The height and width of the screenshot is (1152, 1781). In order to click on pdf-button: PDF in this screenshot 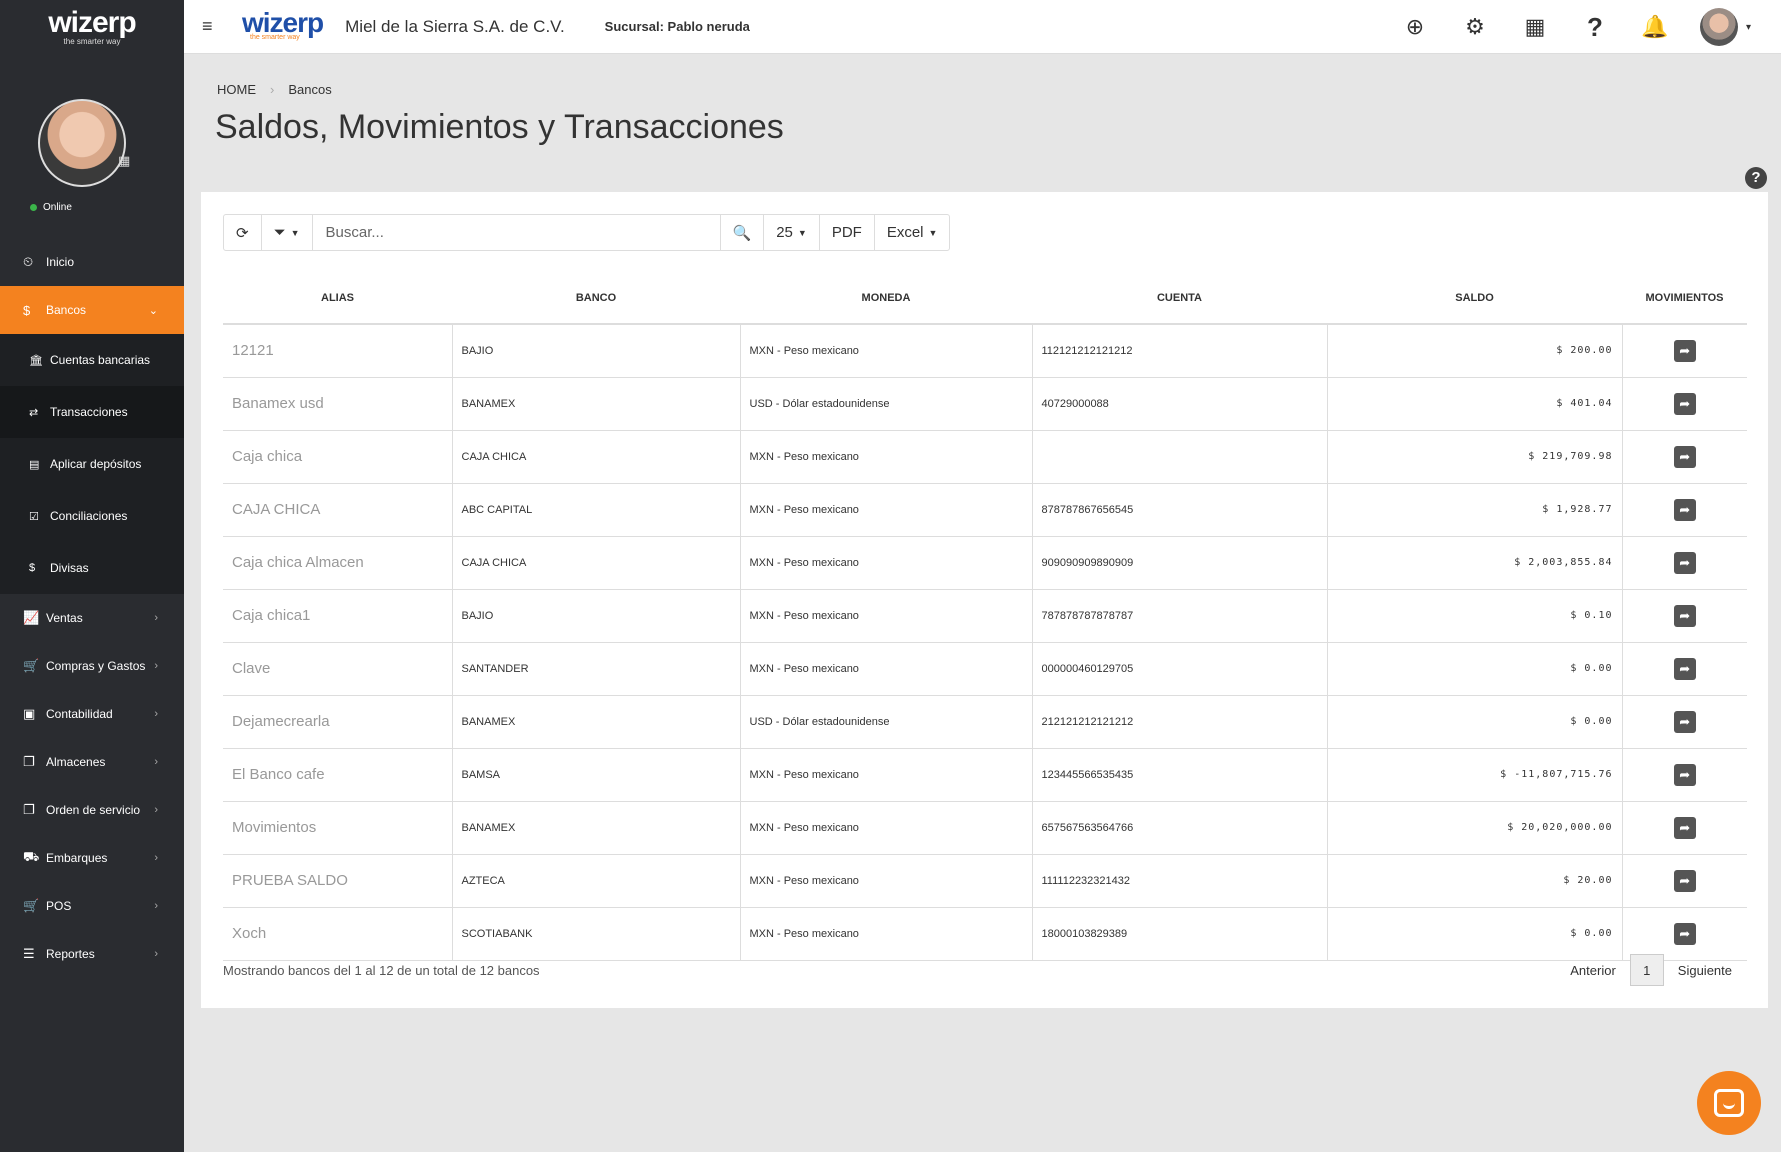, I will do `click(847, 232)`.